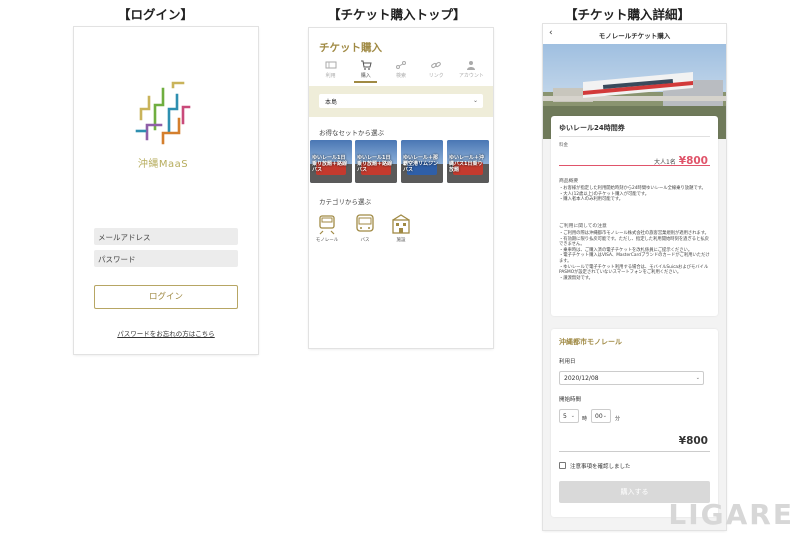  What do you see at coordinates (436, 65) in the screenshot?
I see `link-icon` at bounding box center [436, 65].